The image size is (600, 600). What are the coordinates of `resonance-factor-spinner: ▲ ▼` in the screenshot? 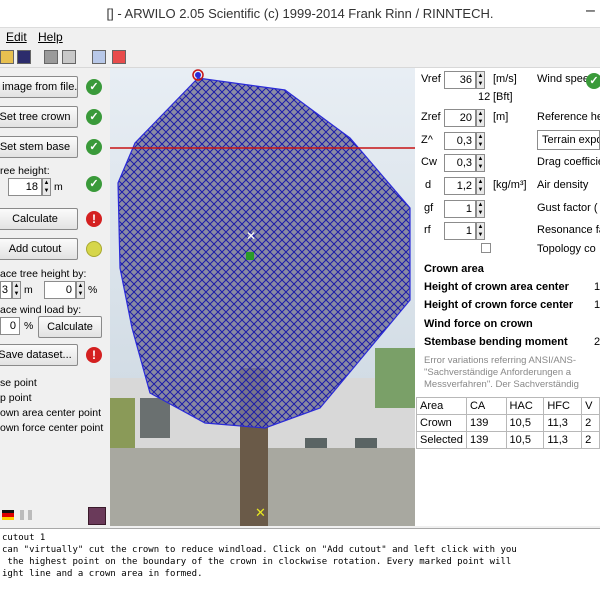 It's located at (480, 231).